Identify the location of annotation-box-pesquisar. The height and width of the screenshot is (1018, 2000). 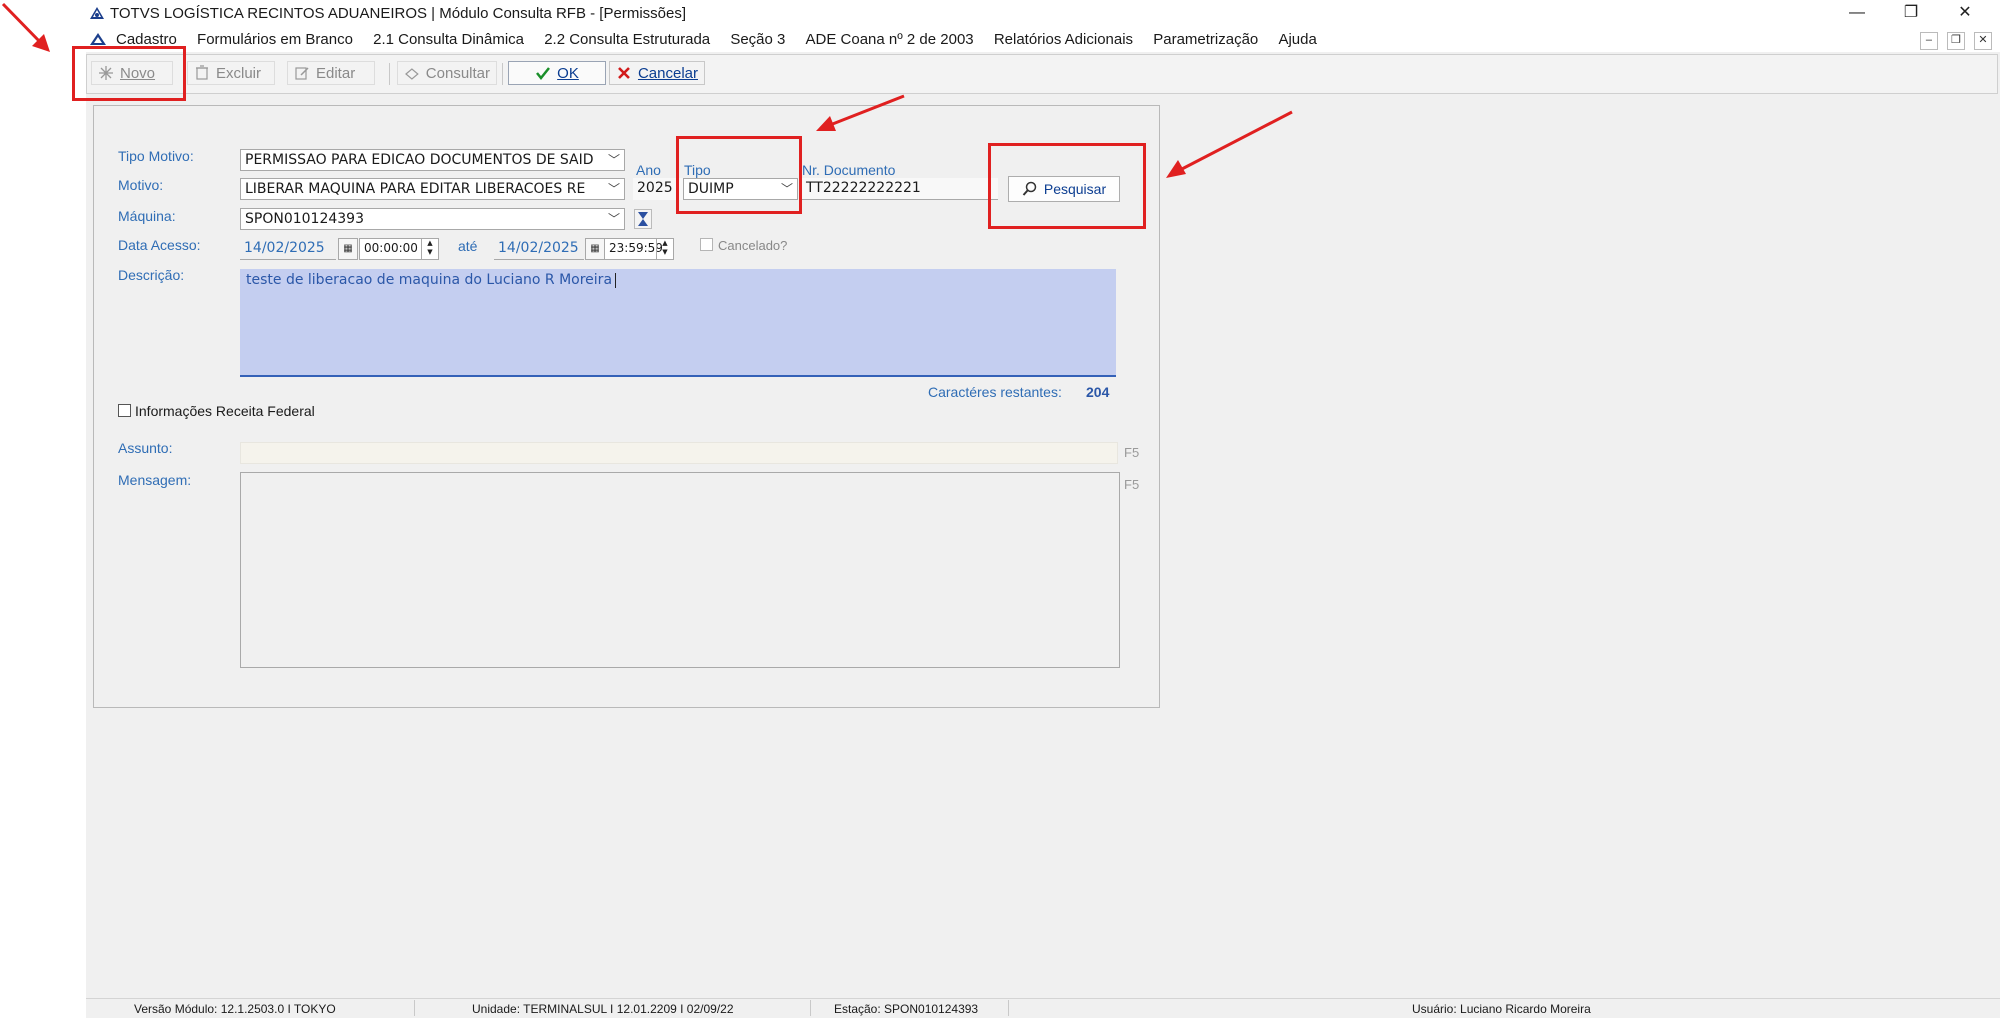
(1067, 186).